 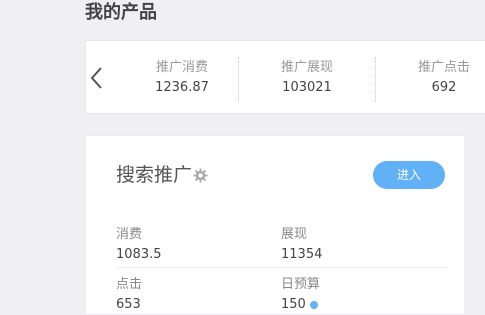 I want to click on metric-label: 点击, so click(x=129, y=284).